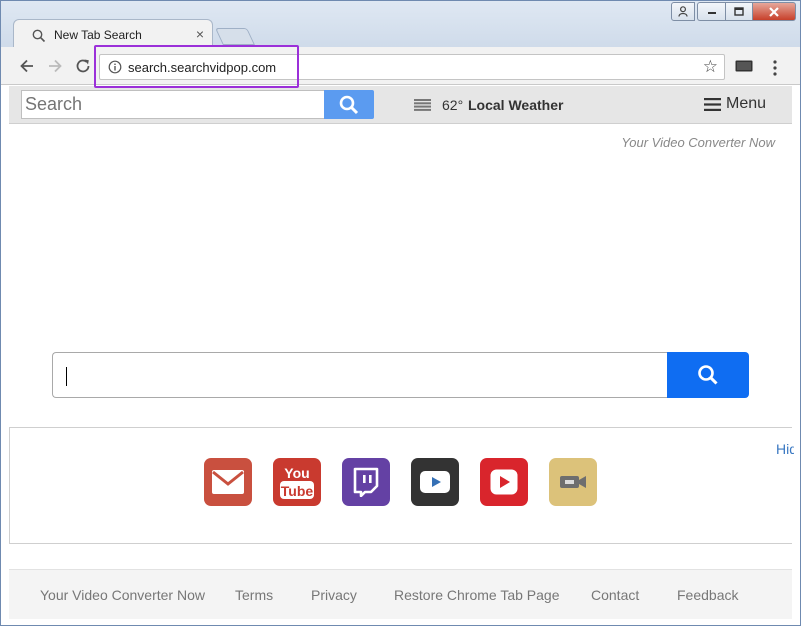 The image size is (801, 626). What do you see at coordinates (452, 105) in the screenshot?
I see `weather-temperature: 62°` at bounding box center [452, 105].